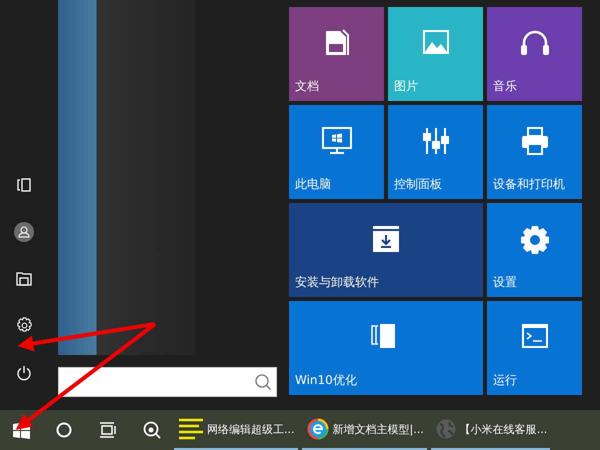 The image size is (600, 450). I want to click on start-tile: 设备和打印机, so click(534, 152).